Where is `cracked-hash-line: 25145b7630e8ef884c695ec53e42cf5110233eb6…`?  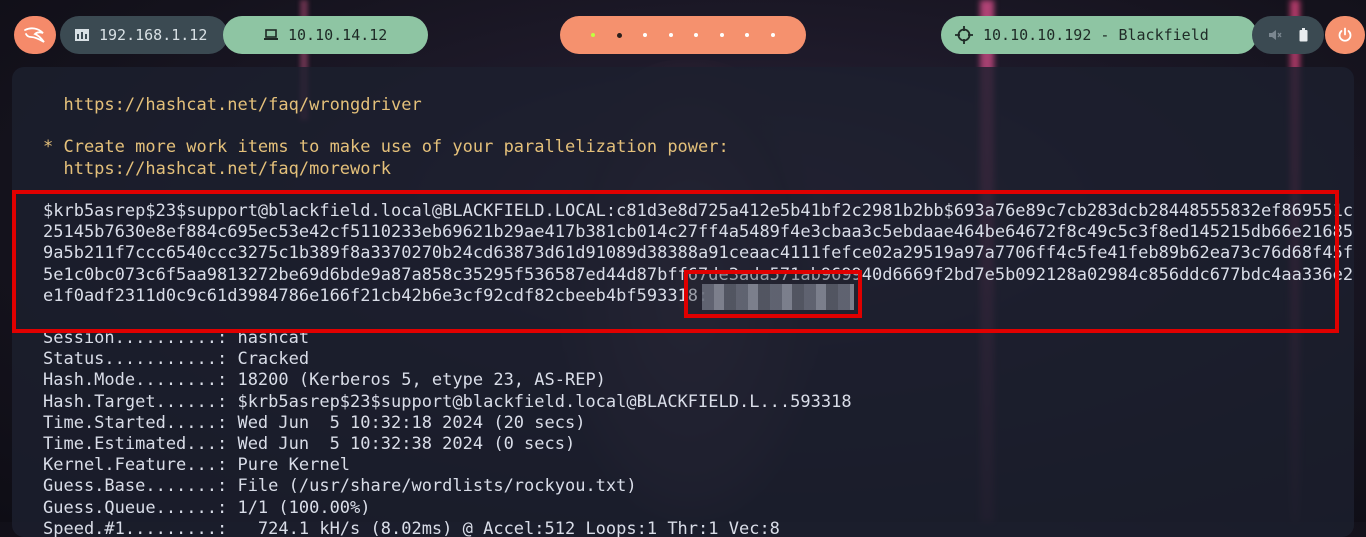
cracked-hash-line: 25145b7630e8ef884c695ec53e42cf5110233eb6… is located at coordinates (698, 232).